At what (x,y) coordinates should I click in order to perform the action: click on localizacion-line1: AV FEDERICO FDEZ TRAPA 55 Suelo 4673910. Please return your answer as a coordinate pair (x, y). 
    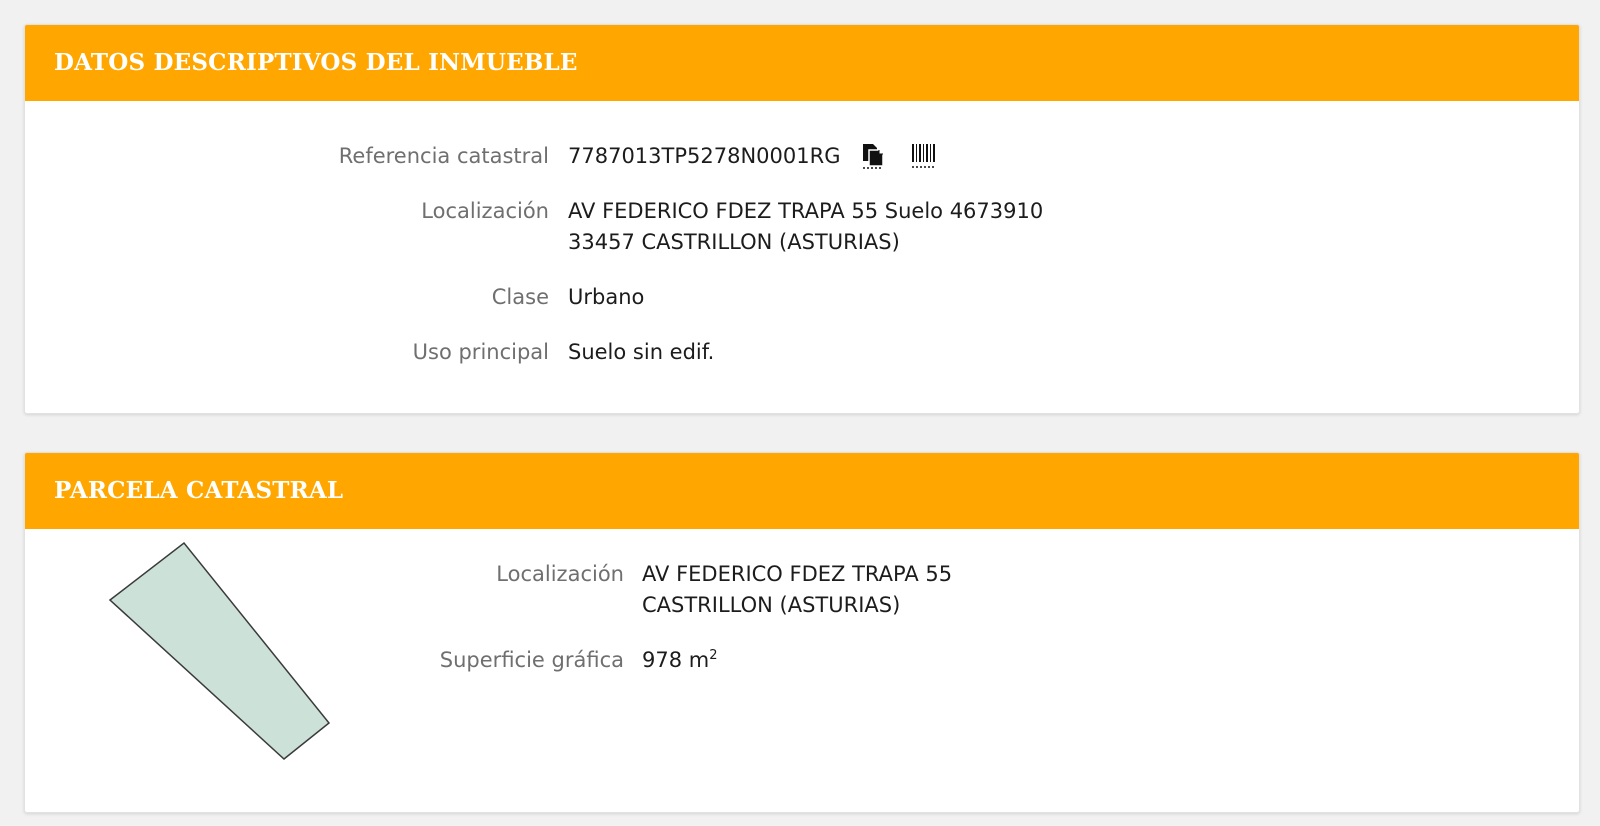
    Looking at the image, I should click on (806, 211).